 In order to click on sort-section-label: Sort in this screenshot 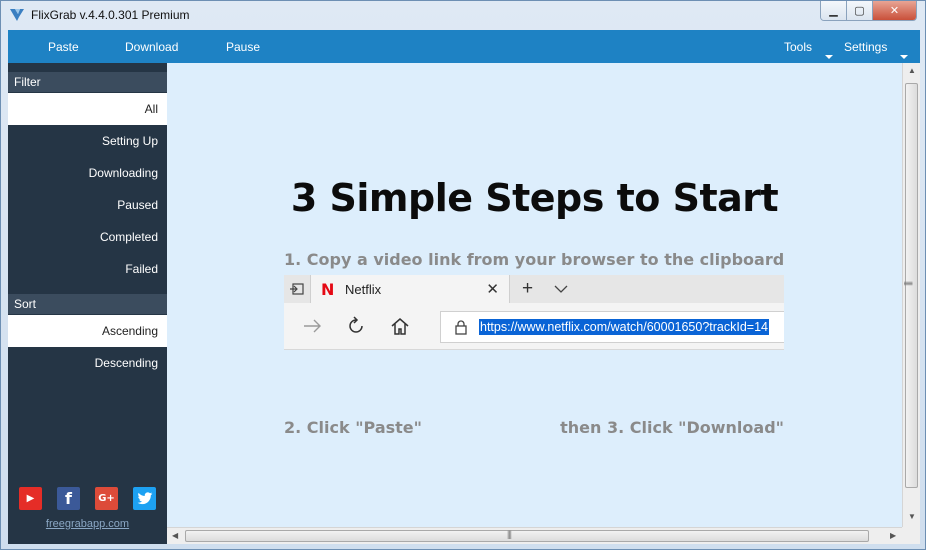, I will do `click(87, 304)`.